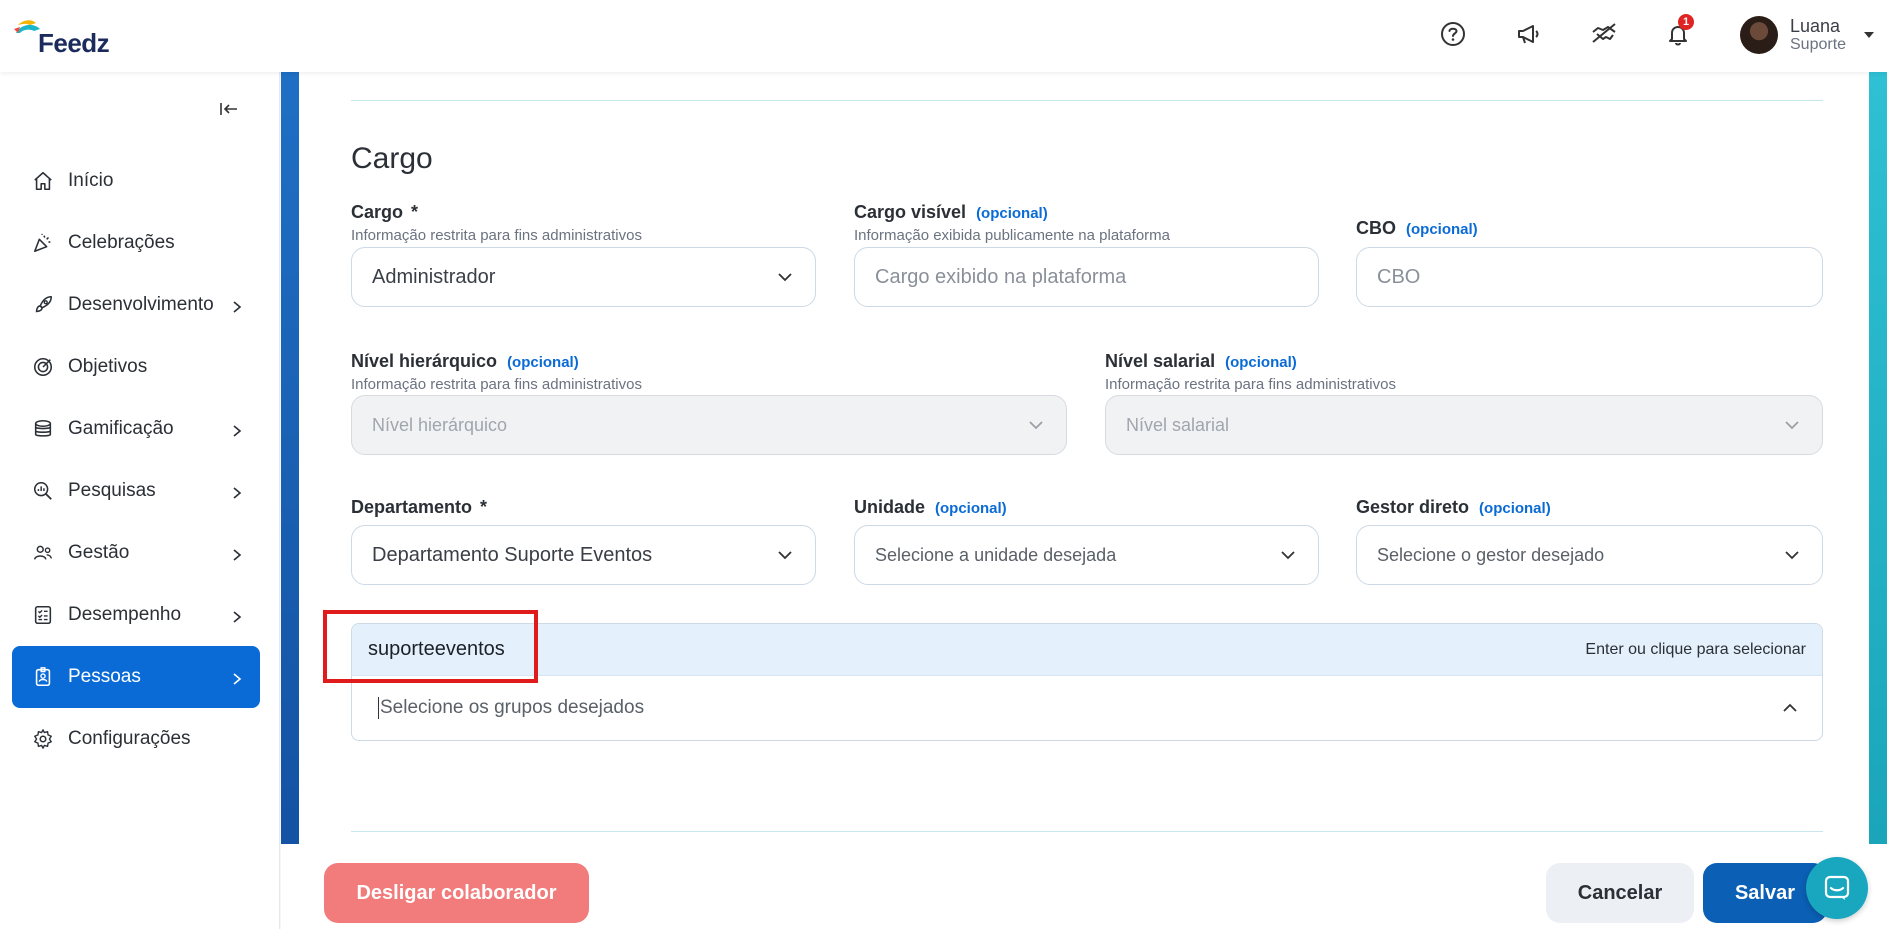 The width and height of the screenshot is (1887, 929). I want to click on dismiss-employee-button: Desligar colaborador, so click(456, 893).